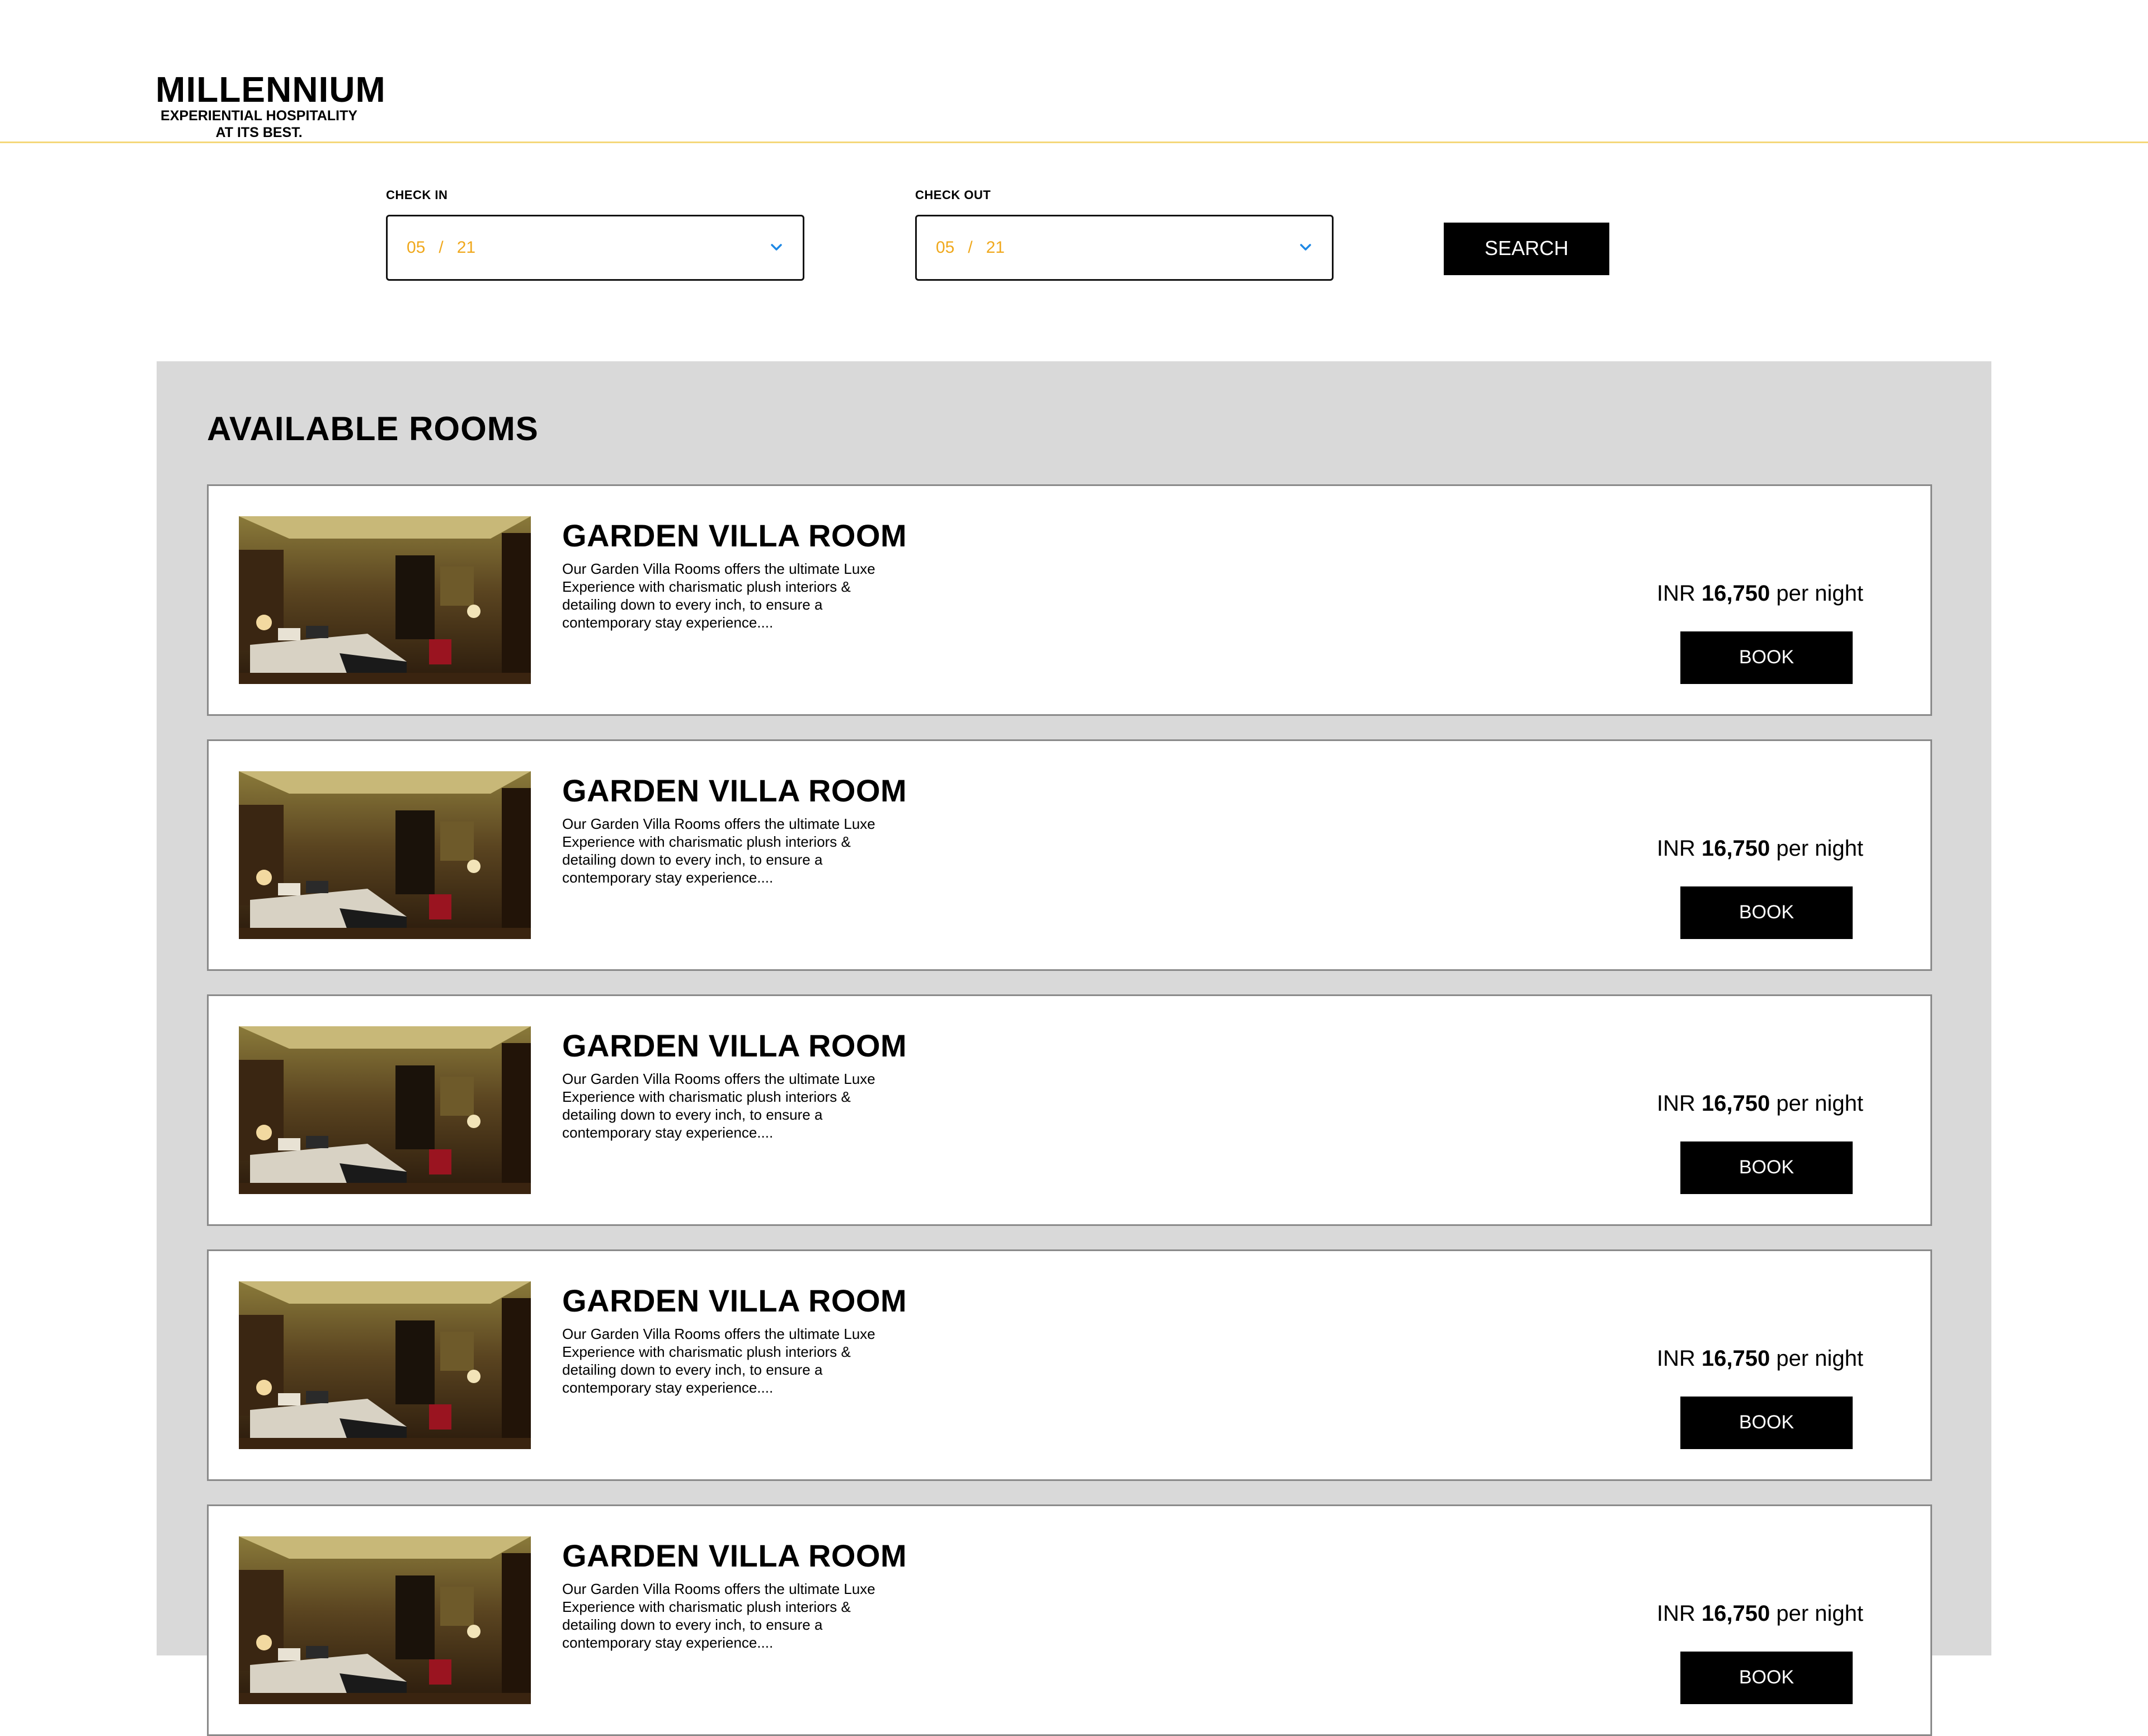 Image resolution: width=2148 pixels, height=1736 pixels. Describe the element at coordinates (417, 195) in the screenshot. I see `check-in-label: CHECK IN` at that location.